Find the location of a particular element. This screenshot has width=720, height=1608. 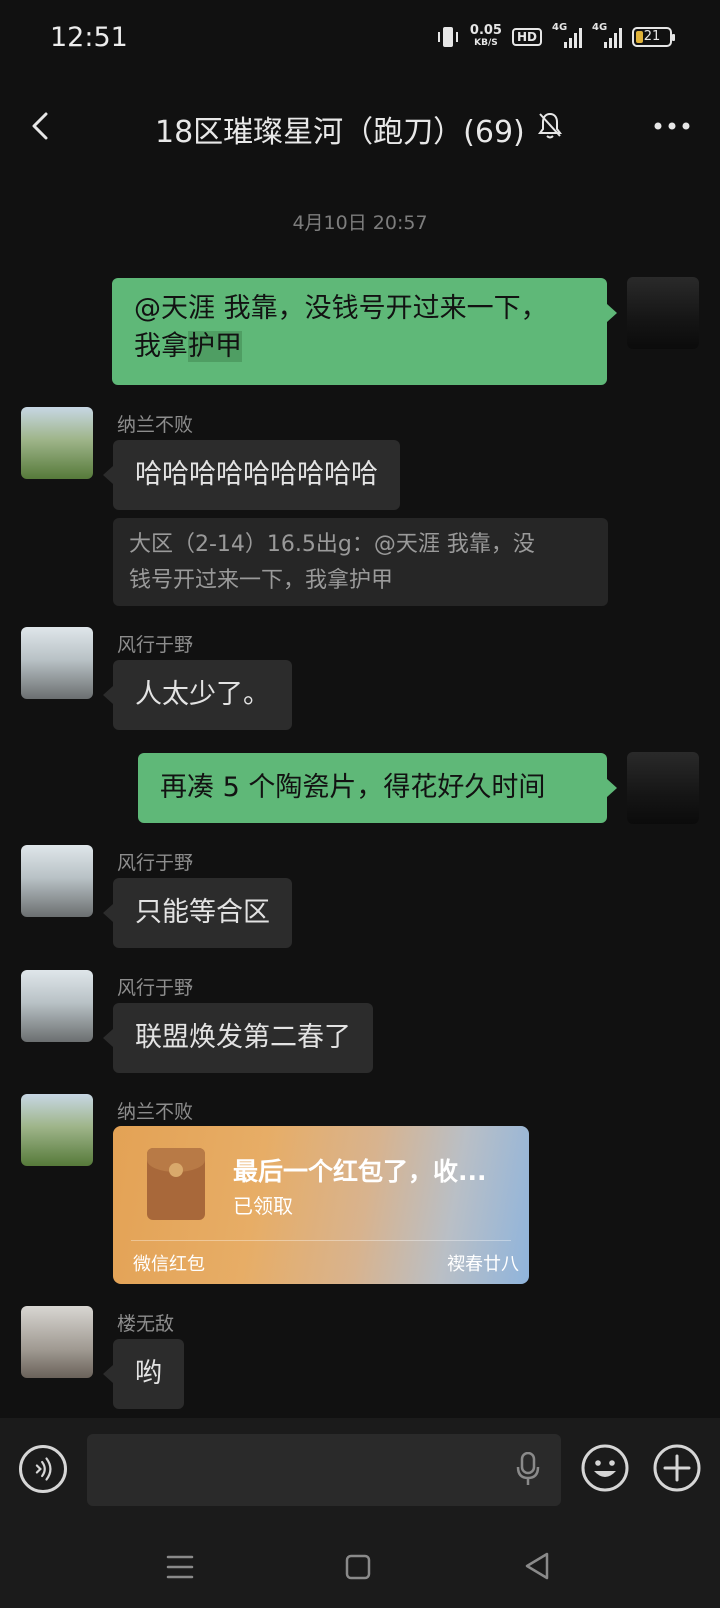

message-text-plain: 我拿 is located at coordinates (161, 346).